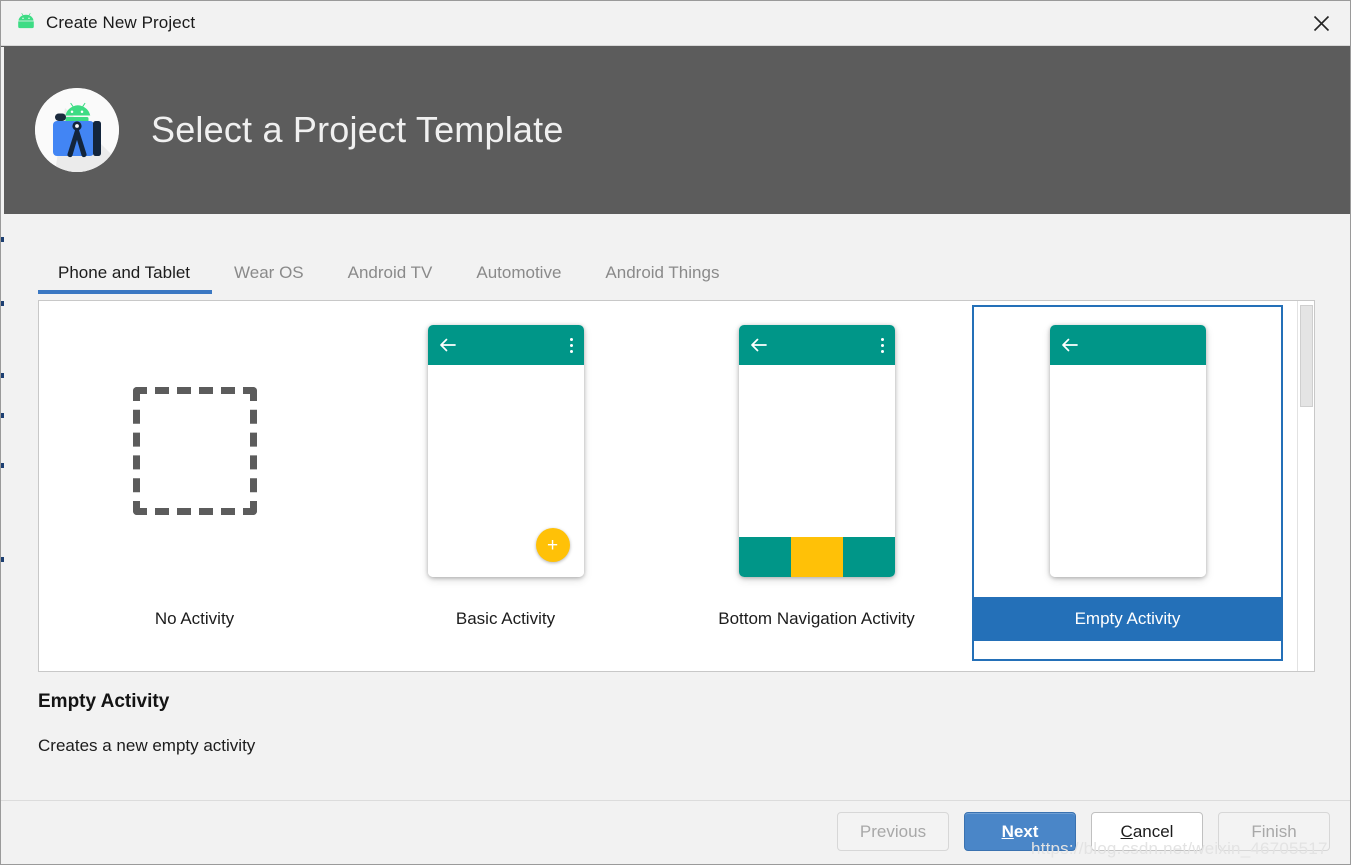 The height and width of the screenshot is (865, 1351). I want to click on scrollbar-thumb, so click(1306, 356).